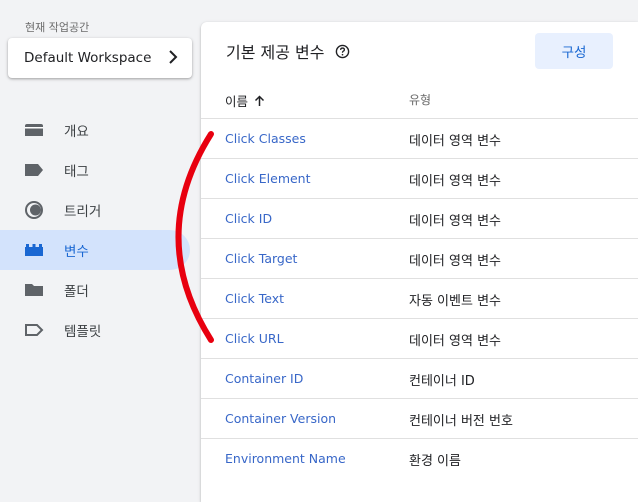  What do you see at coordinates (76, 172) in the screenshot?
I see `sidebar-item-label: 태그` at bounding box center [76, 172].